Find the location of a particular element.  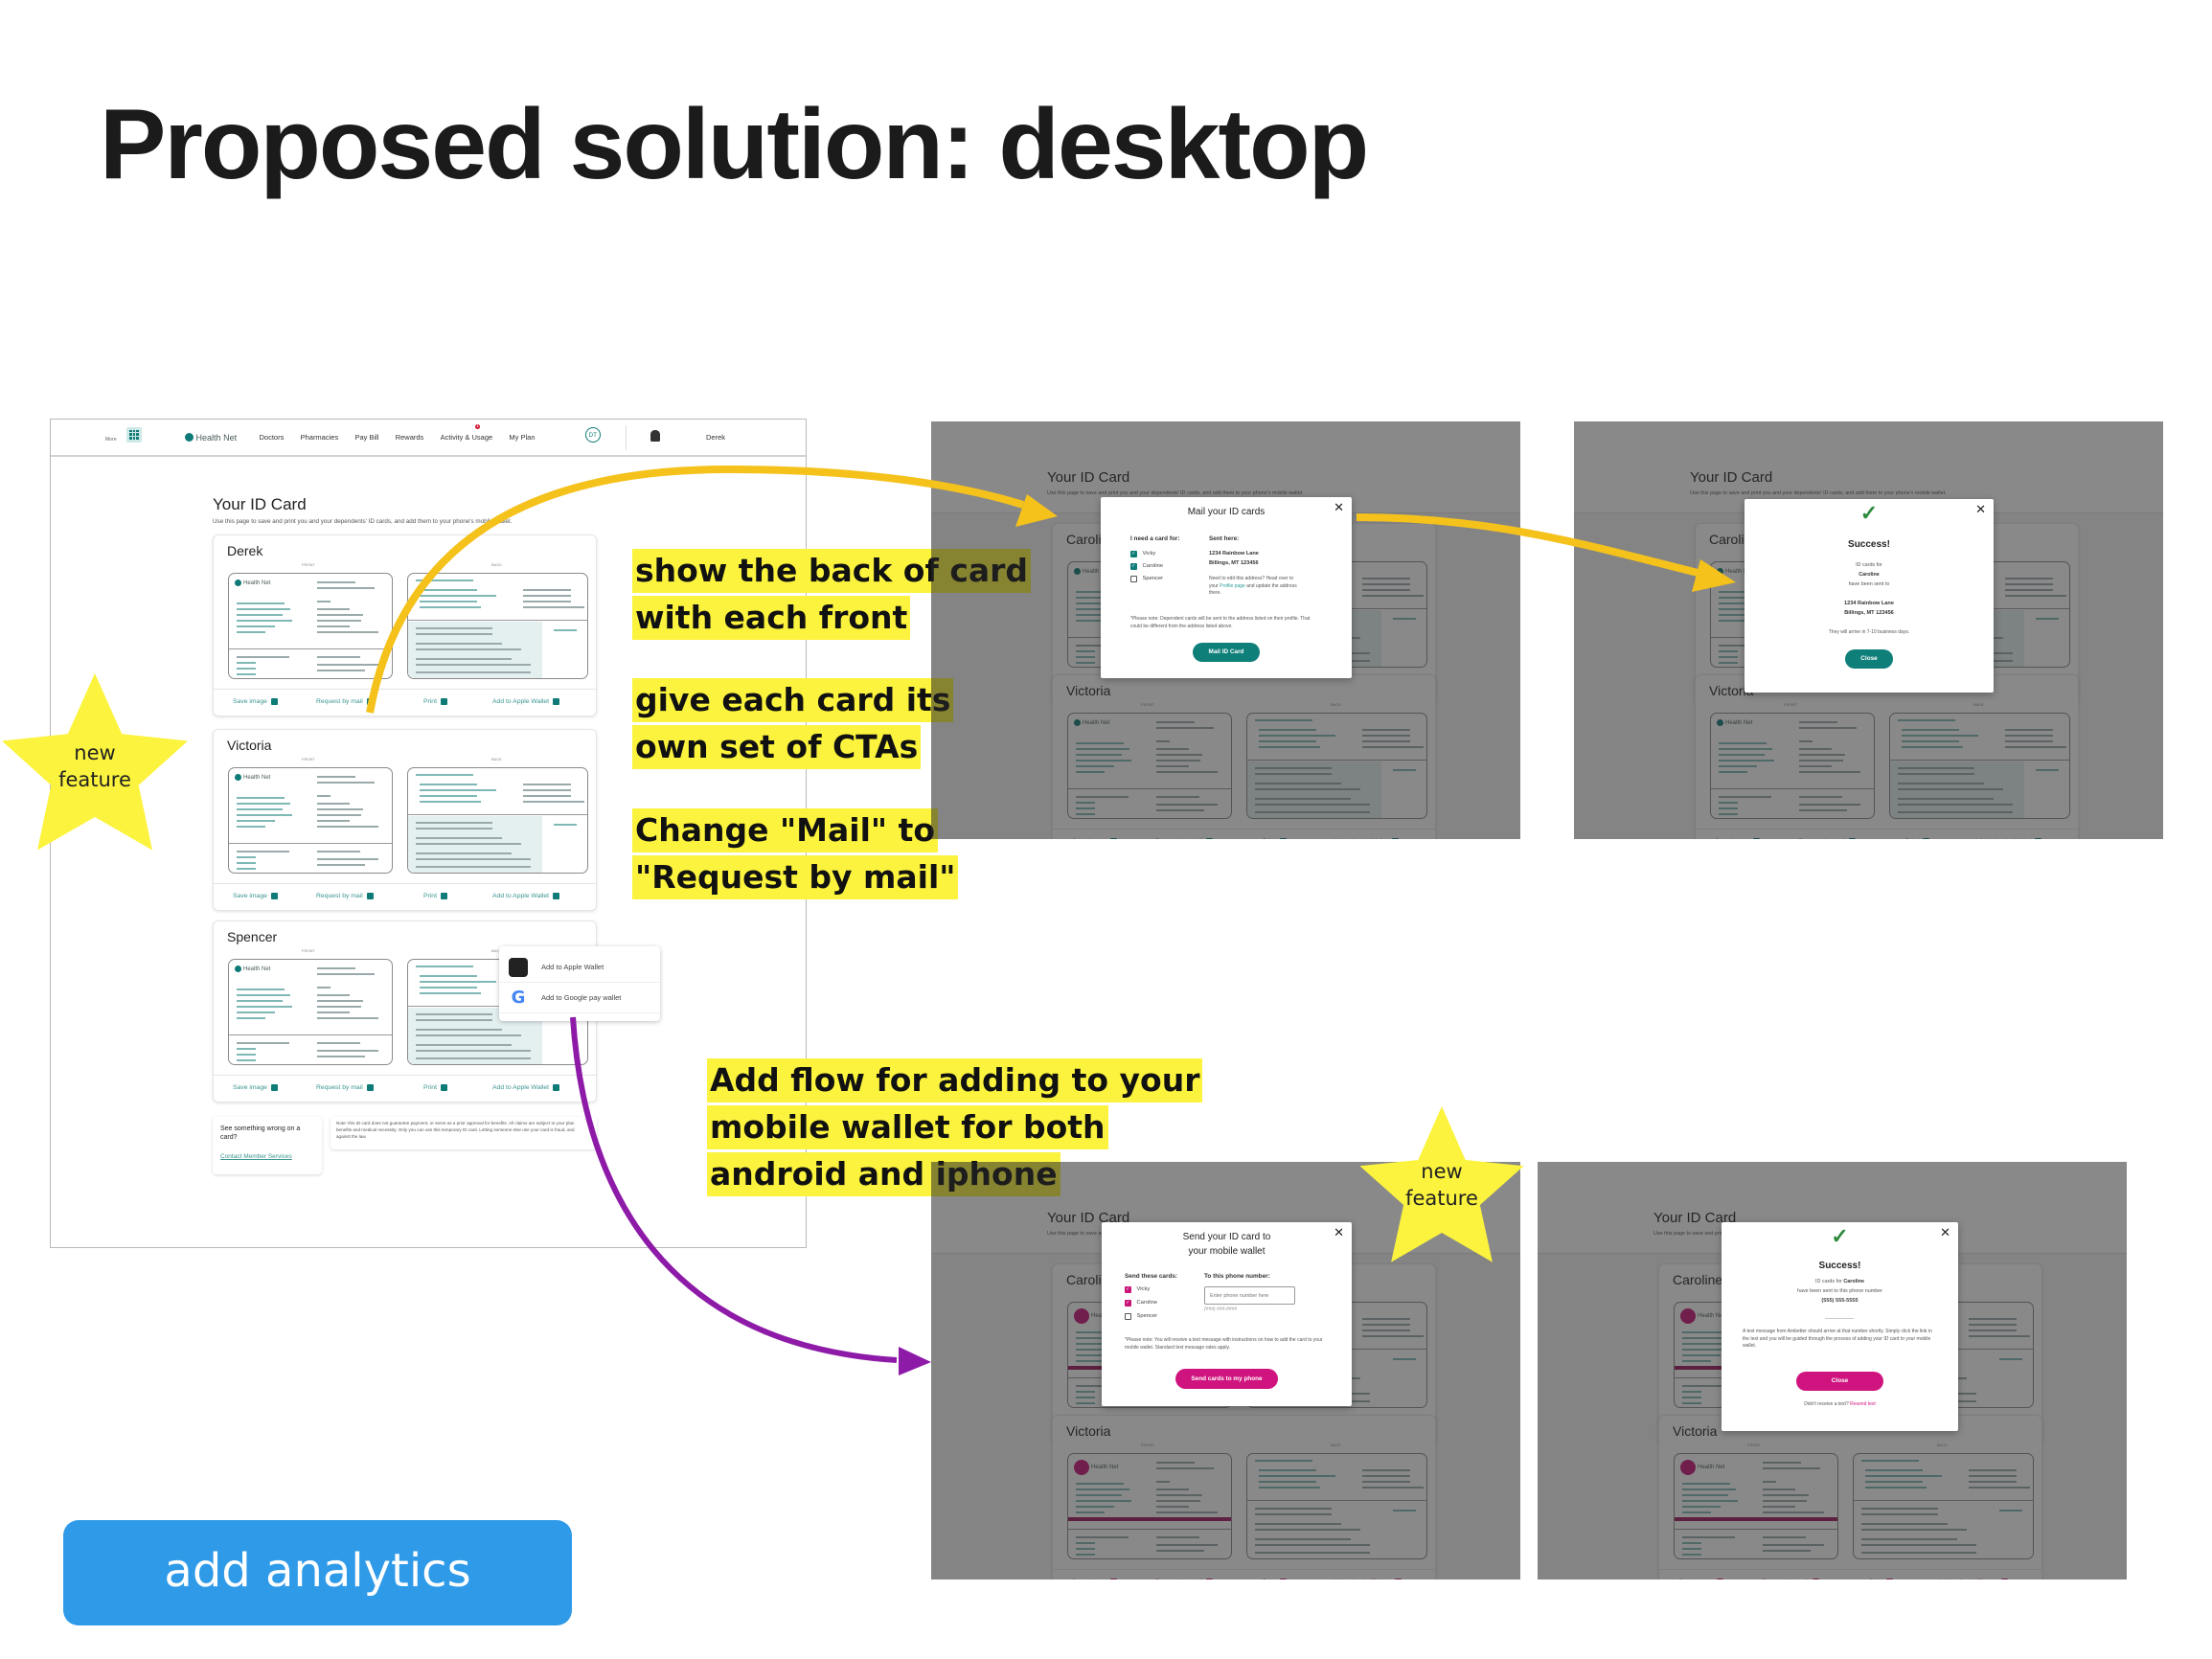

resend-row: Didn't receive a text? Resend text is located at coordinates (1840, 1405).